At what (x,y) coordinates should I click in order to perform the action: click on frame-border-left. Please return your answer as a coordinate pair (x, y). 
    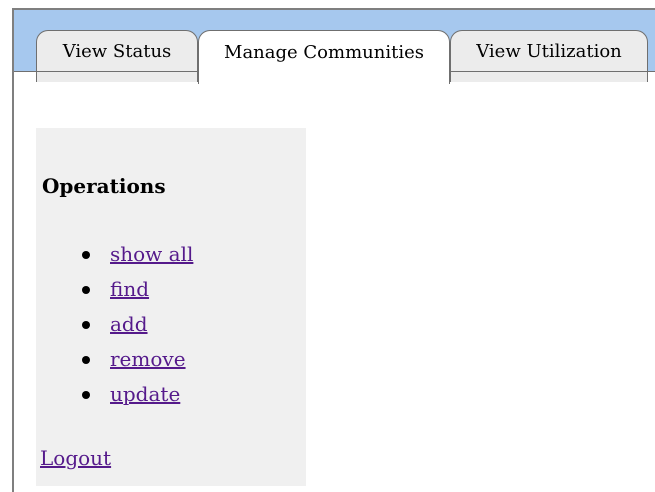
    Looking at the image, I should click on (13, 250).